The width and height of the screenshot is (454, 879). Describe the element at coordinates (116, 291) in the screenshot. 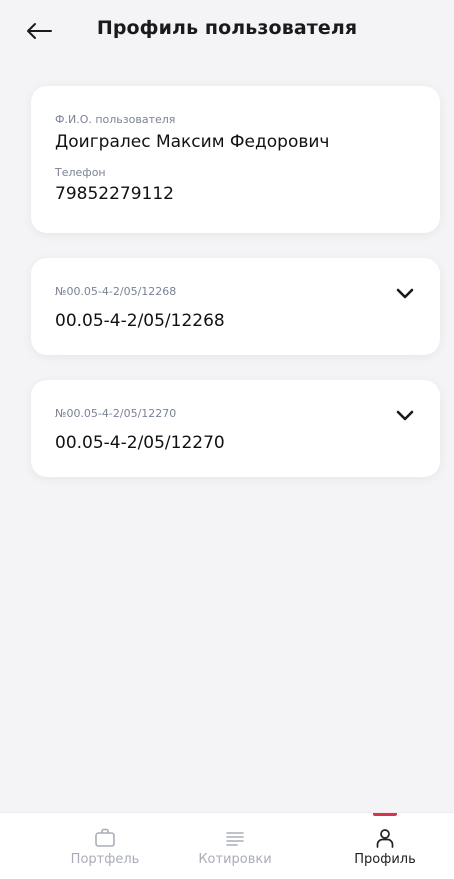

I see `account-number-label: №00.05-4-2/05/12268` at that location.